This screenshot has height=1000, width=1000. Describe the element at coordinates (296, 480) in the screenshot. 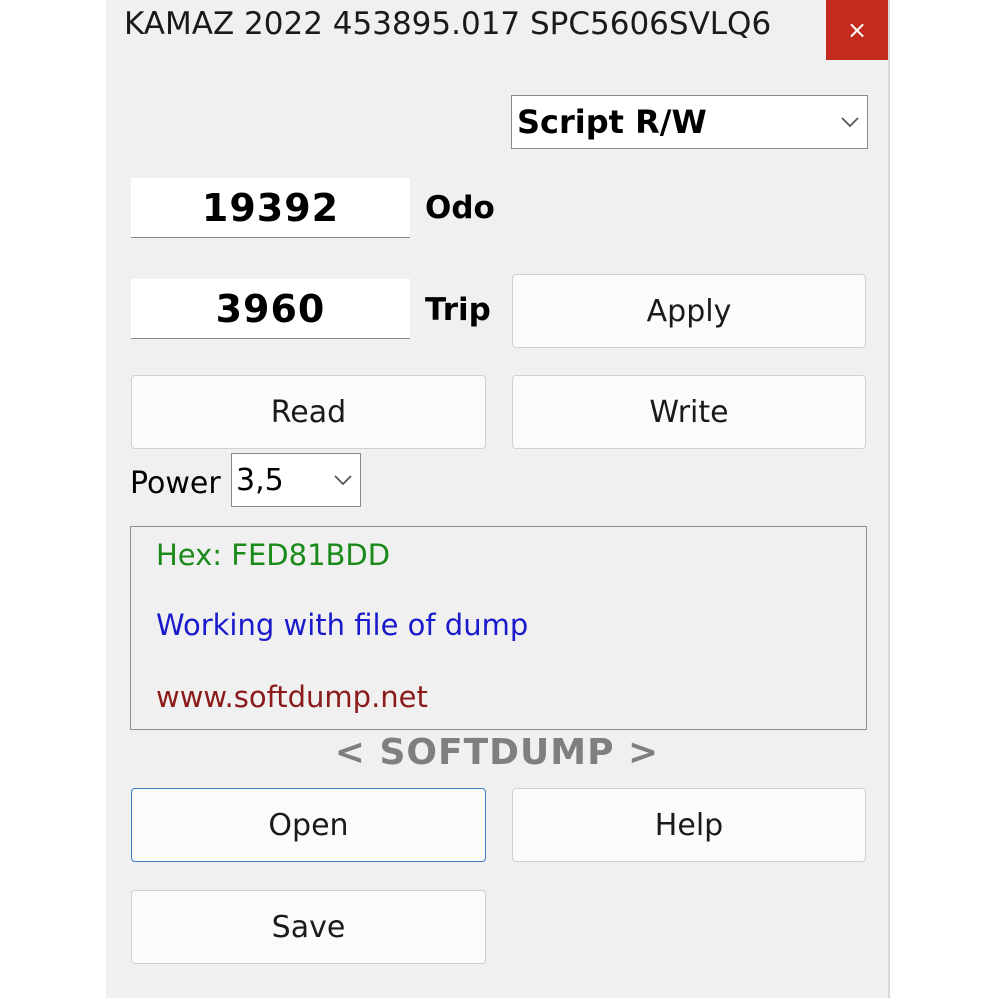

I see `power-select: 3,5` at that location.